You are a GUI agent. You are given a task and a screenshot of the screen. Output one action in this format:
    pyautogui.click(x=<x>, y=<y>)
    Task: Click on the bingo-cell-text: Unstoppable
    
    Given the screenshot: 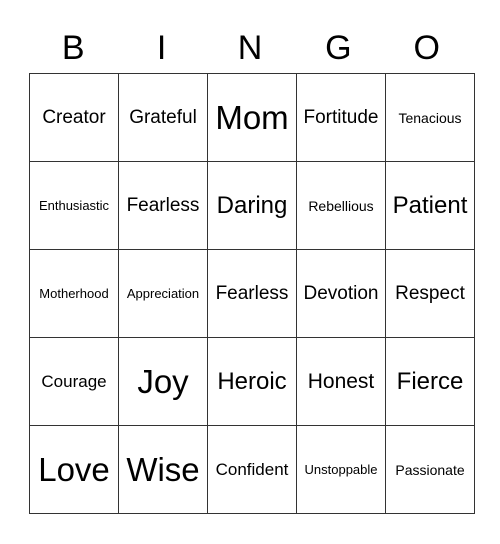 What is the action you would take?
    pyautogui.click(x=341, y=469)
    